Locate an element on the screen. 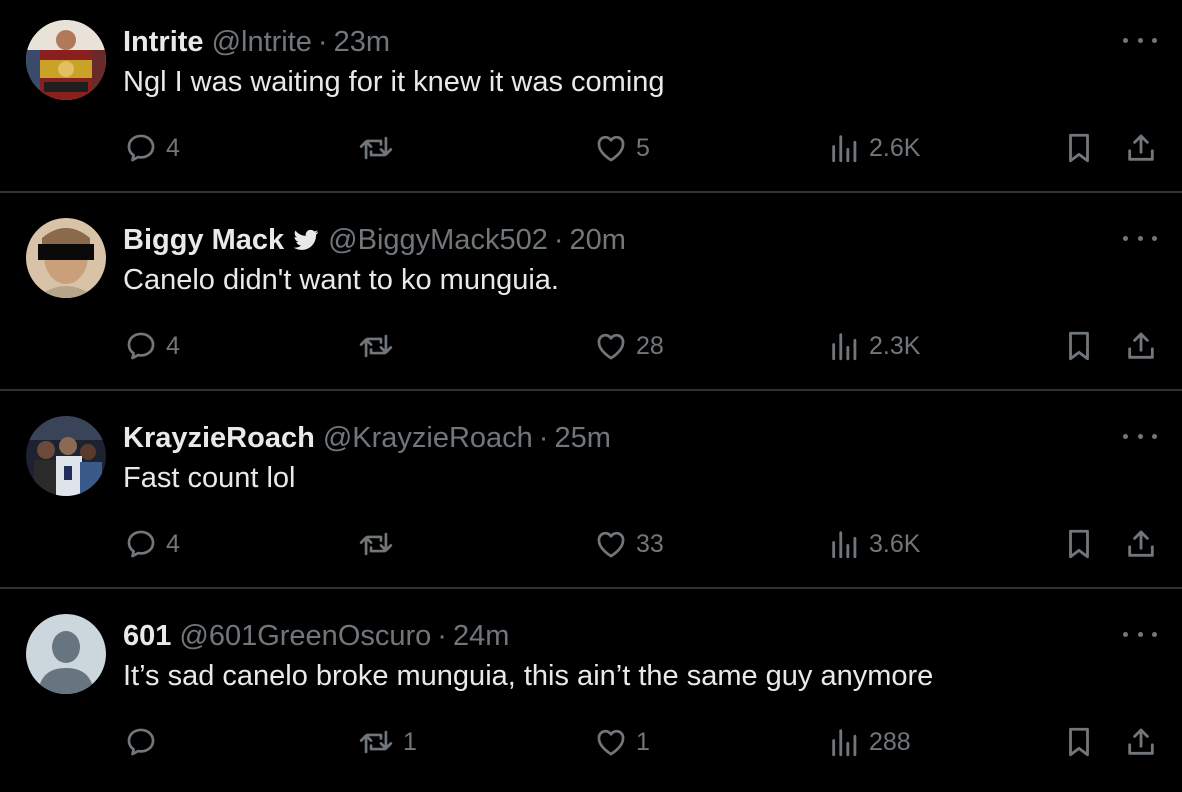 This screenshot has height=792, width=1182. like-button: 33 is located at coordinates (629, 544).